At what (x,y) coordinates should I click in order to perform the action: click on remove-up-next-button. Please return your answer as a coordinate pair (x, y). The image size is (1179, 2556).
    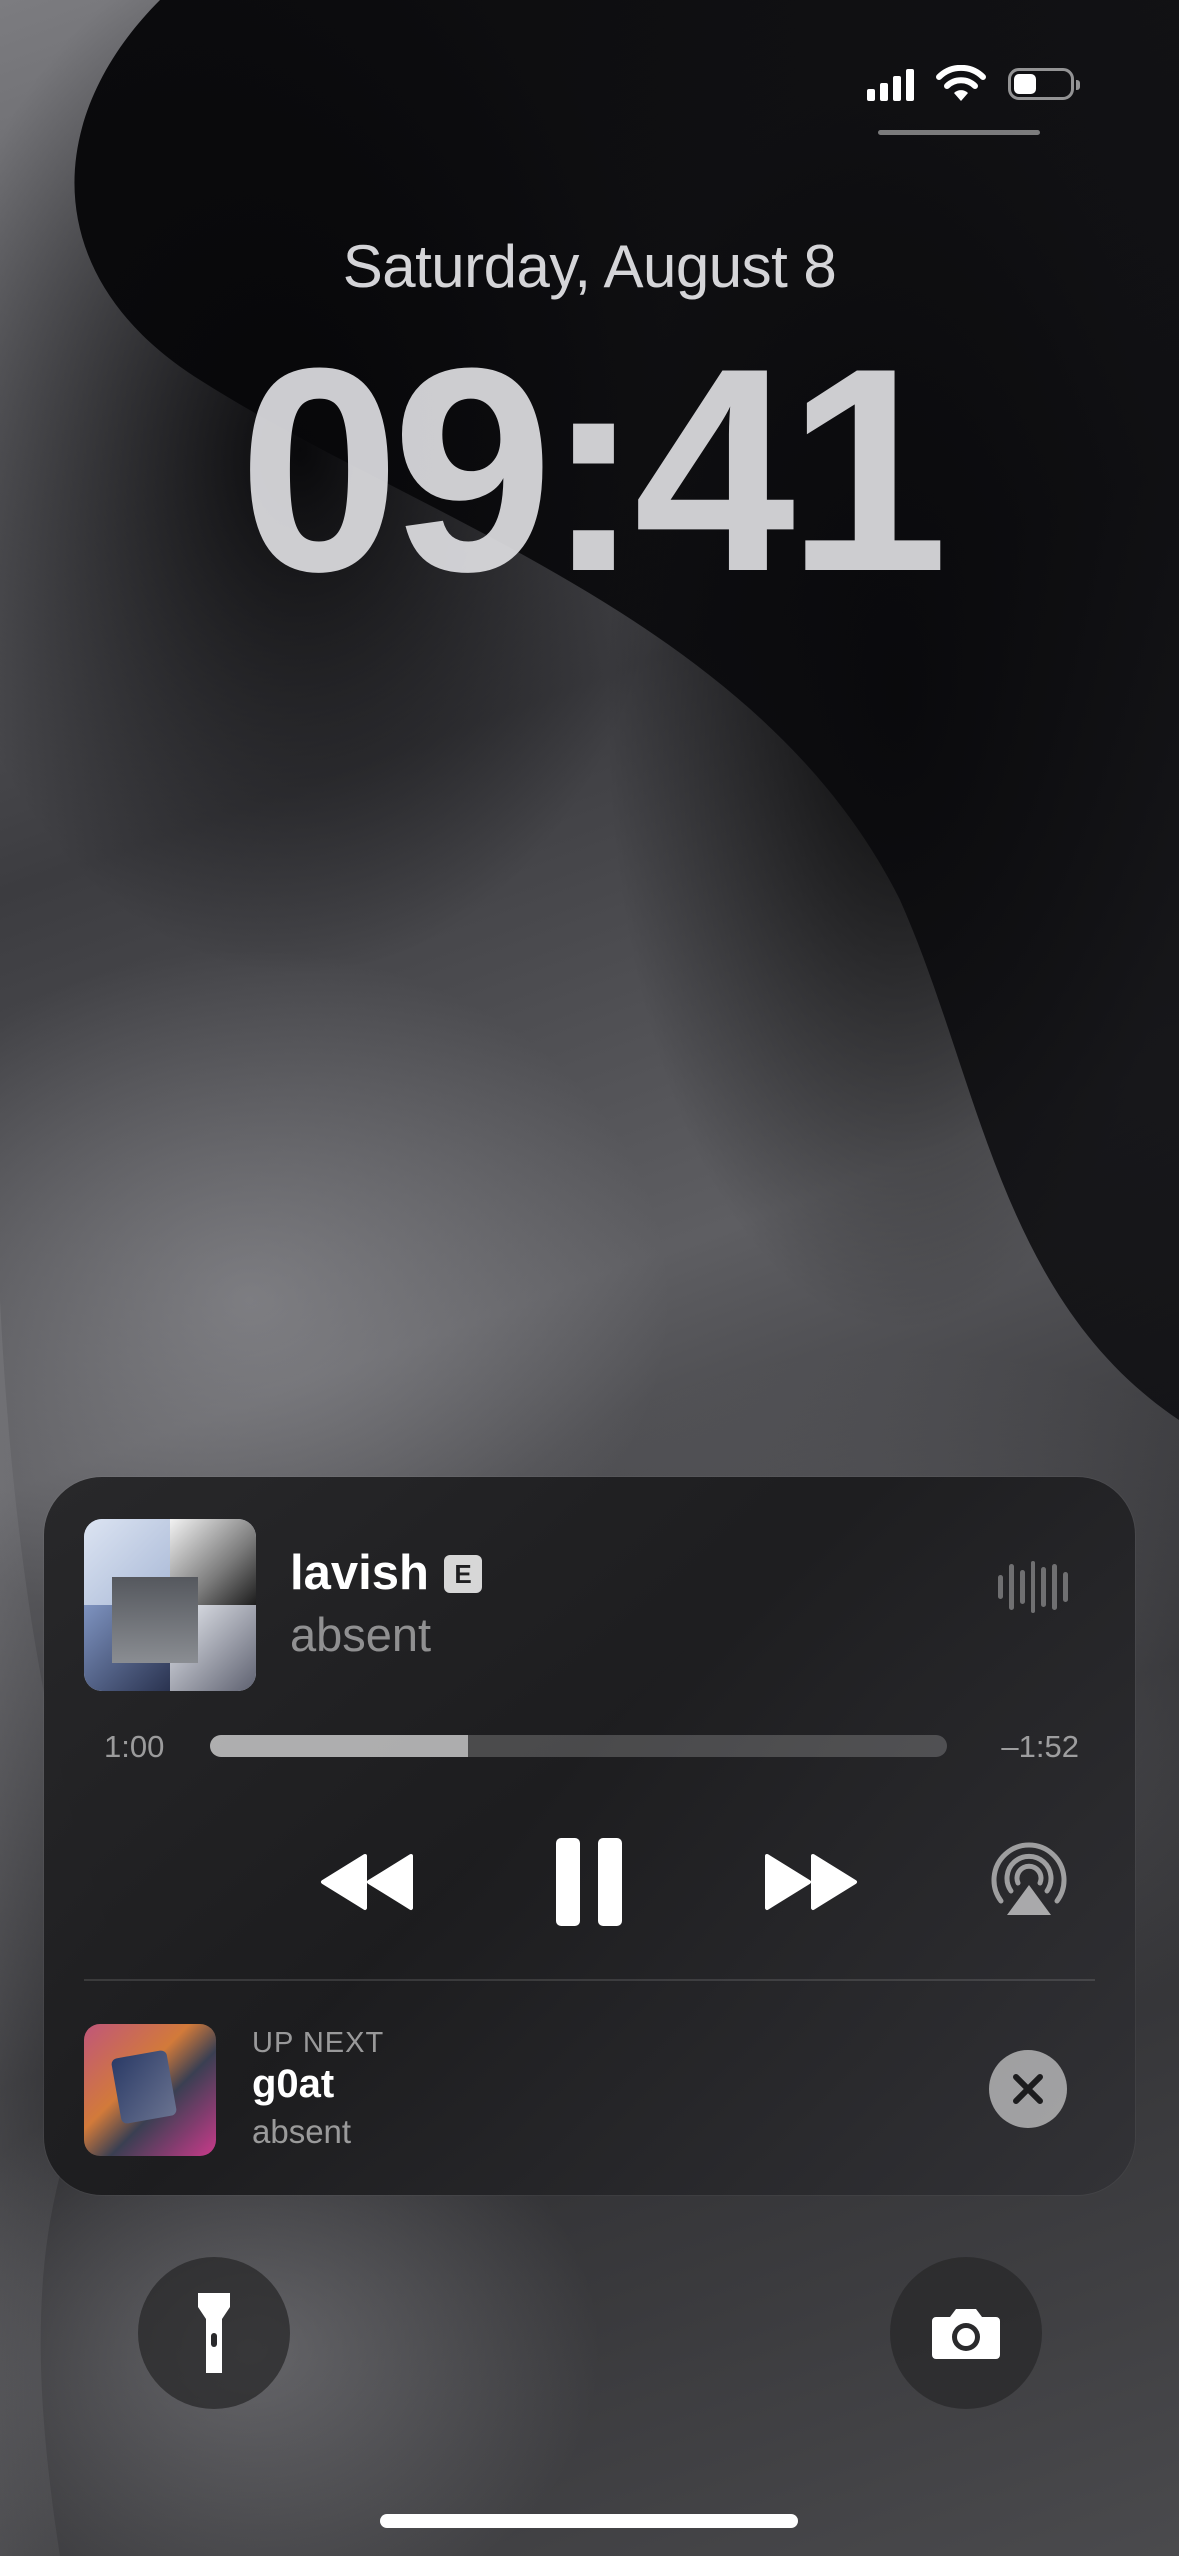
    Looking at the image, I should click on (1028, 2089).